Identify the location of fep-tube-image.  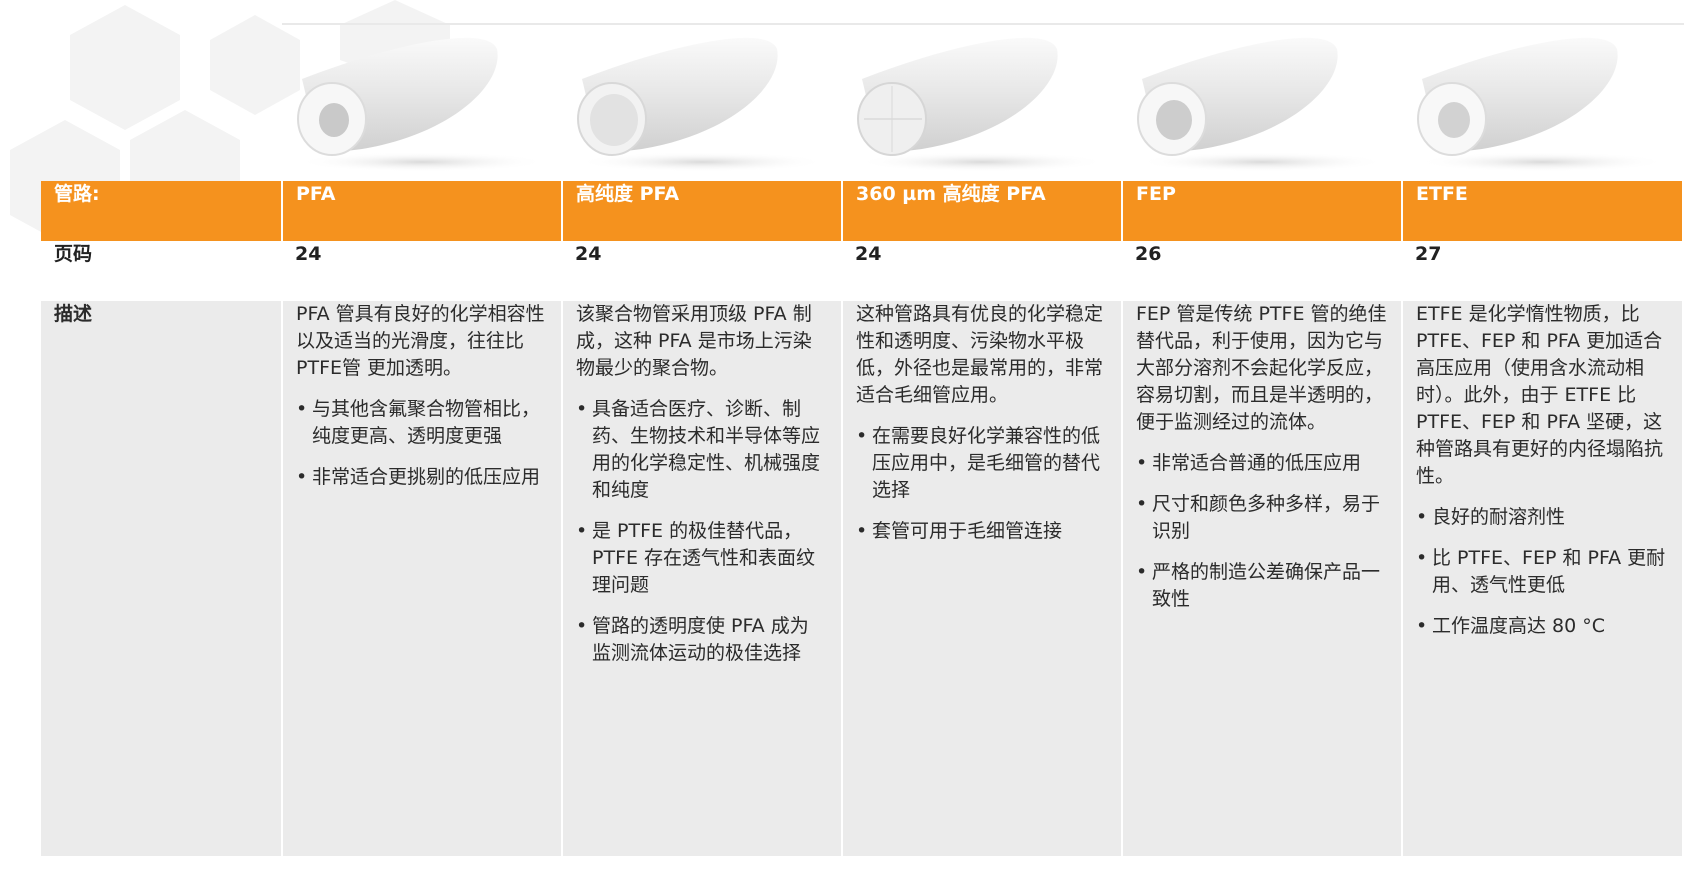
(1262, 104).